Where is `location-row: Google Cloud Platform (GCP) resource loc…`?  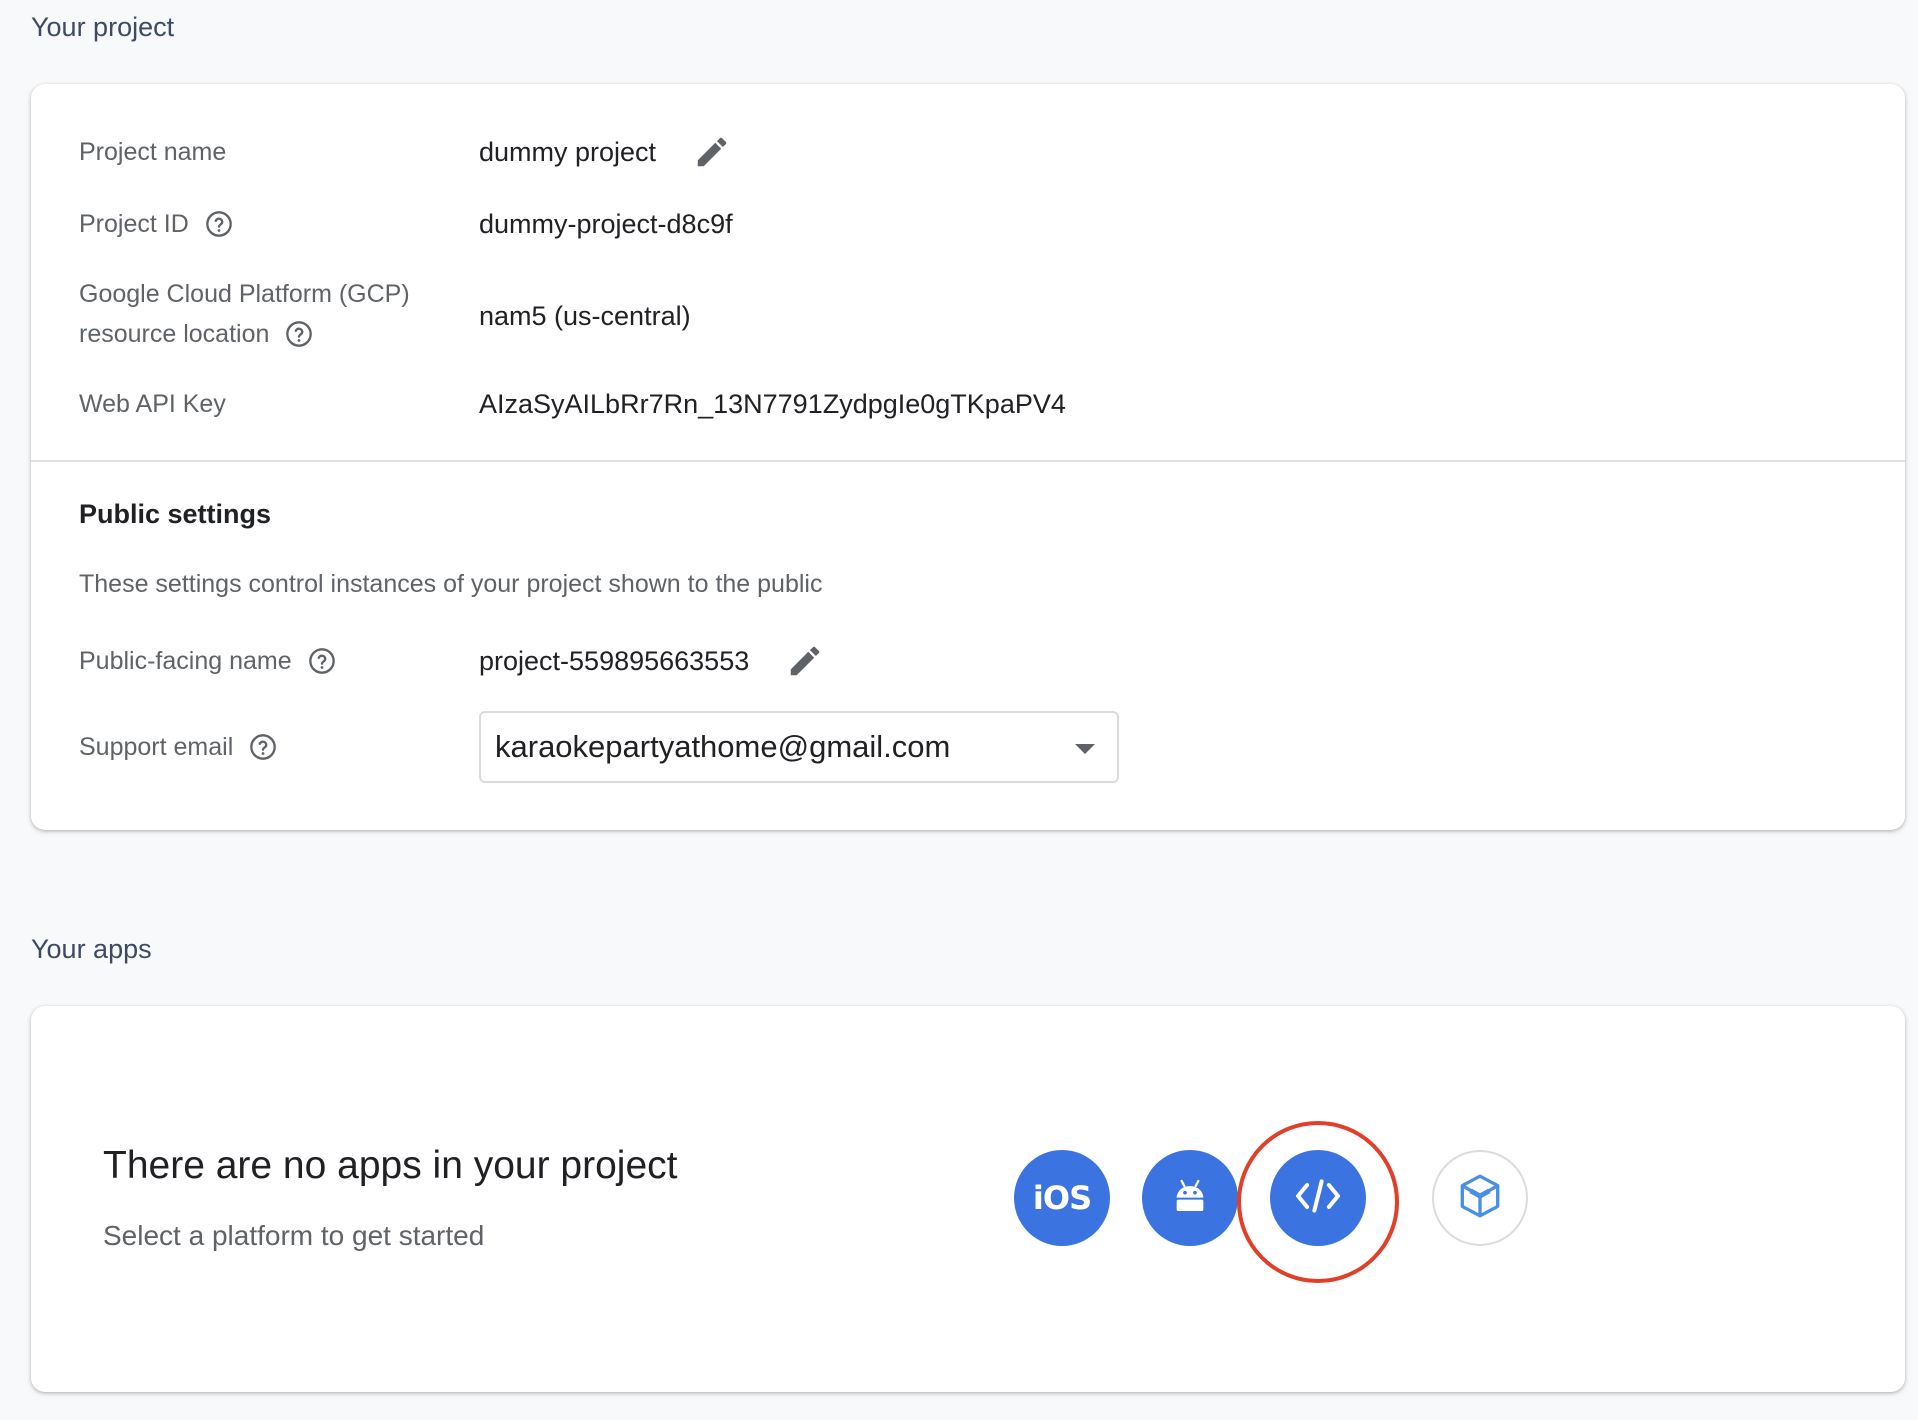
location-row: Google Cloud Platform (GCP) resource loc… is located at coordinates (968, 314).